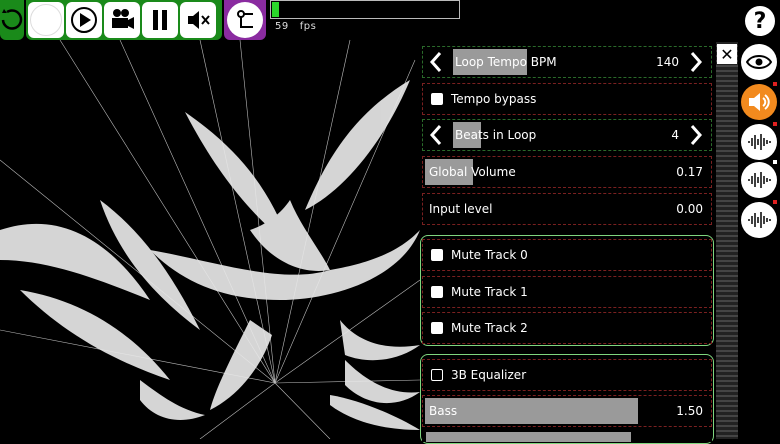  What do you see at coordinates (567, 375) in the screenshot?
I see `equalizer-toggle: 3B Equalizer` at bounding box center [567, 375].